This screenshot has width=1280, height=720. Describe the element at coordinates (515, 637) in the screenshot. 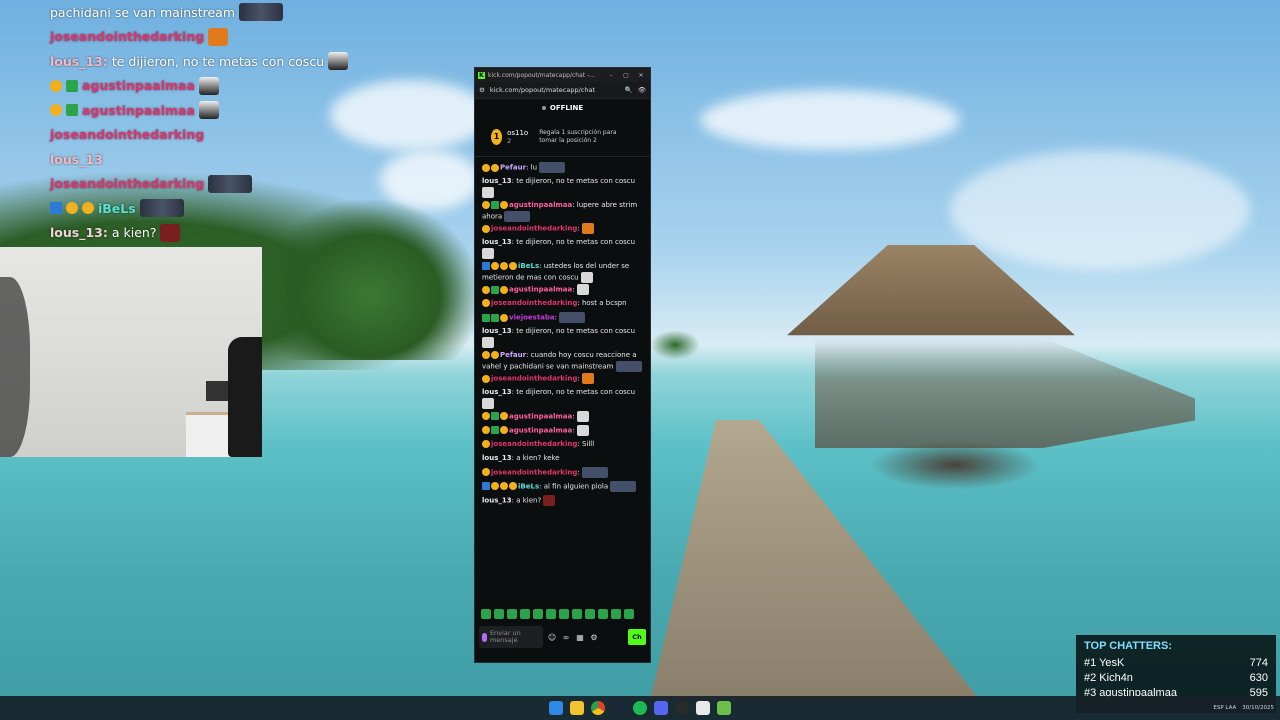

I see `chat-input-placeholder: Enviar un mensaje` at that location.